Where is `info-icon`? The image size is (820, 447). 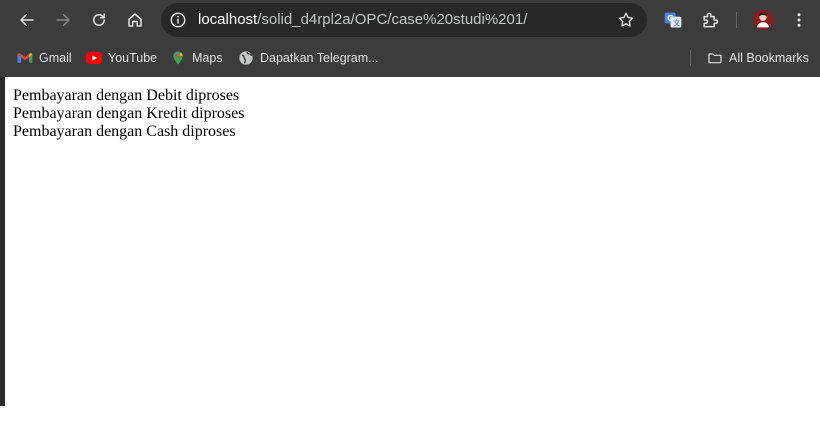
info-icon is located at coordinates (178, 20).